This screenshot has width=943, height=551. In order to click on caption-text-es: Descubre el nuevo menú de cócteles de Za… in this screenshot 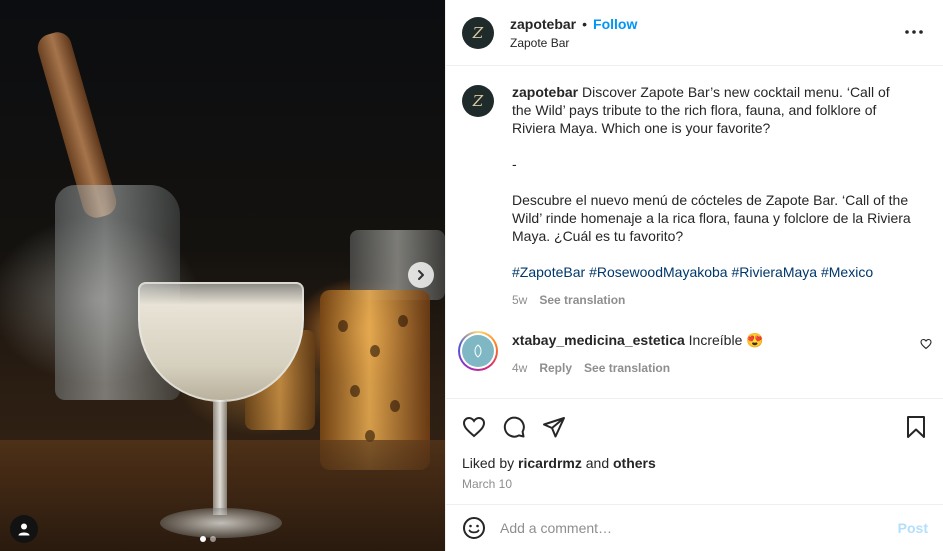, I will do `click(711, 218)`.